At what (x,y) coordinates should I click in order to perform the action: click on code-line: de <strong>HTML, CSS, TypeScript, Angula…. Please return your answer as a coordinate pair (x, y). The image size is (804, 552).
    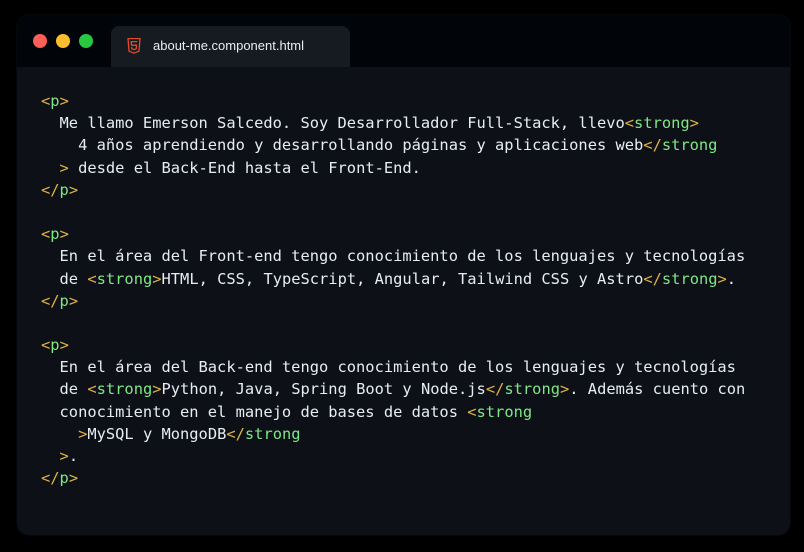
    Looking at the image, I should click on (393, 279).